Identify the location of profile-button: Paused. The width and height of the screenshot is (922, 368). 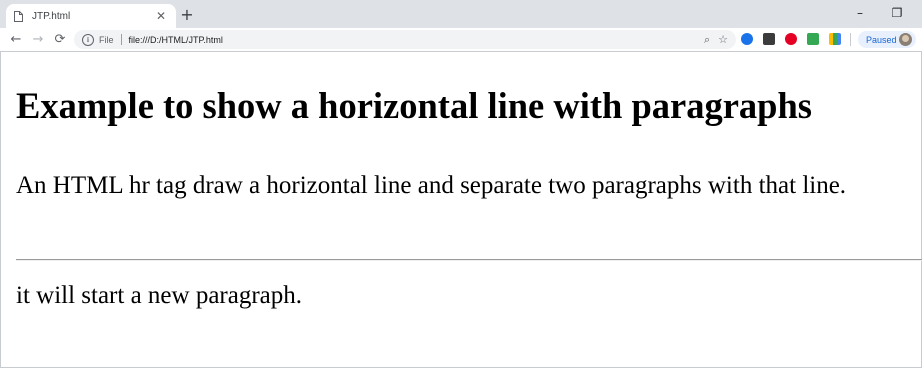
(887, 39).